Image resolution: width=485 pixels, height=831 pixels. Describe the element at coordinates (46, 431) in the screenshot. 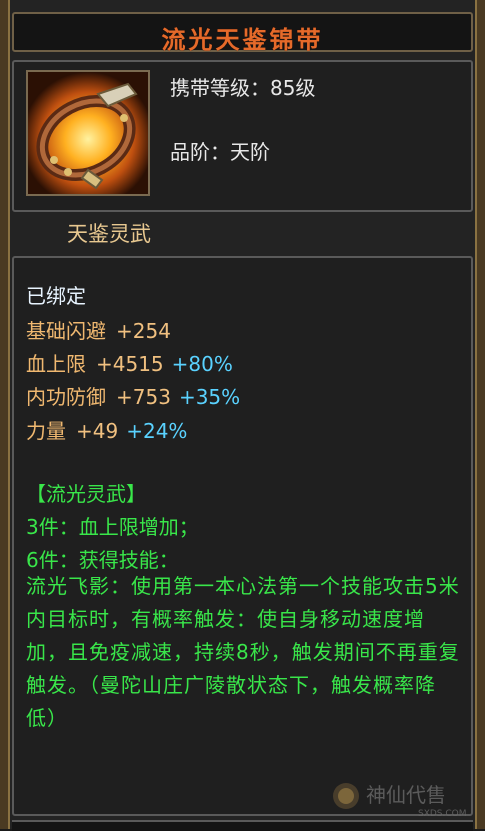

I see `attribute-name: 力量` at that location.